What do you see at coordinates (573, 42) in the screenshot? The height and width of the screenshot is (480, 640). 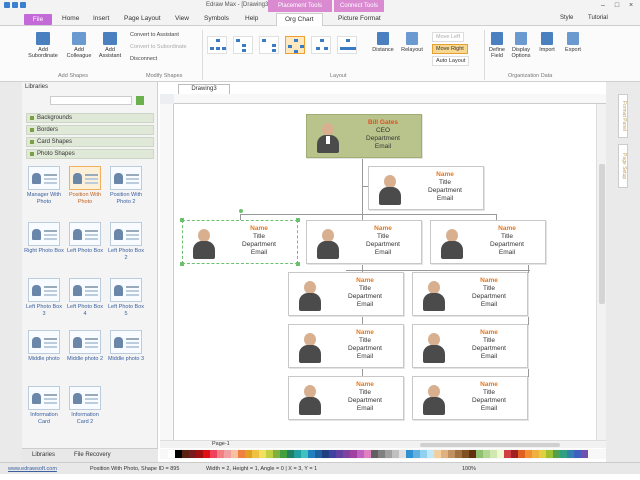 I see `export-button: Export` at bounding box center [573, 42].